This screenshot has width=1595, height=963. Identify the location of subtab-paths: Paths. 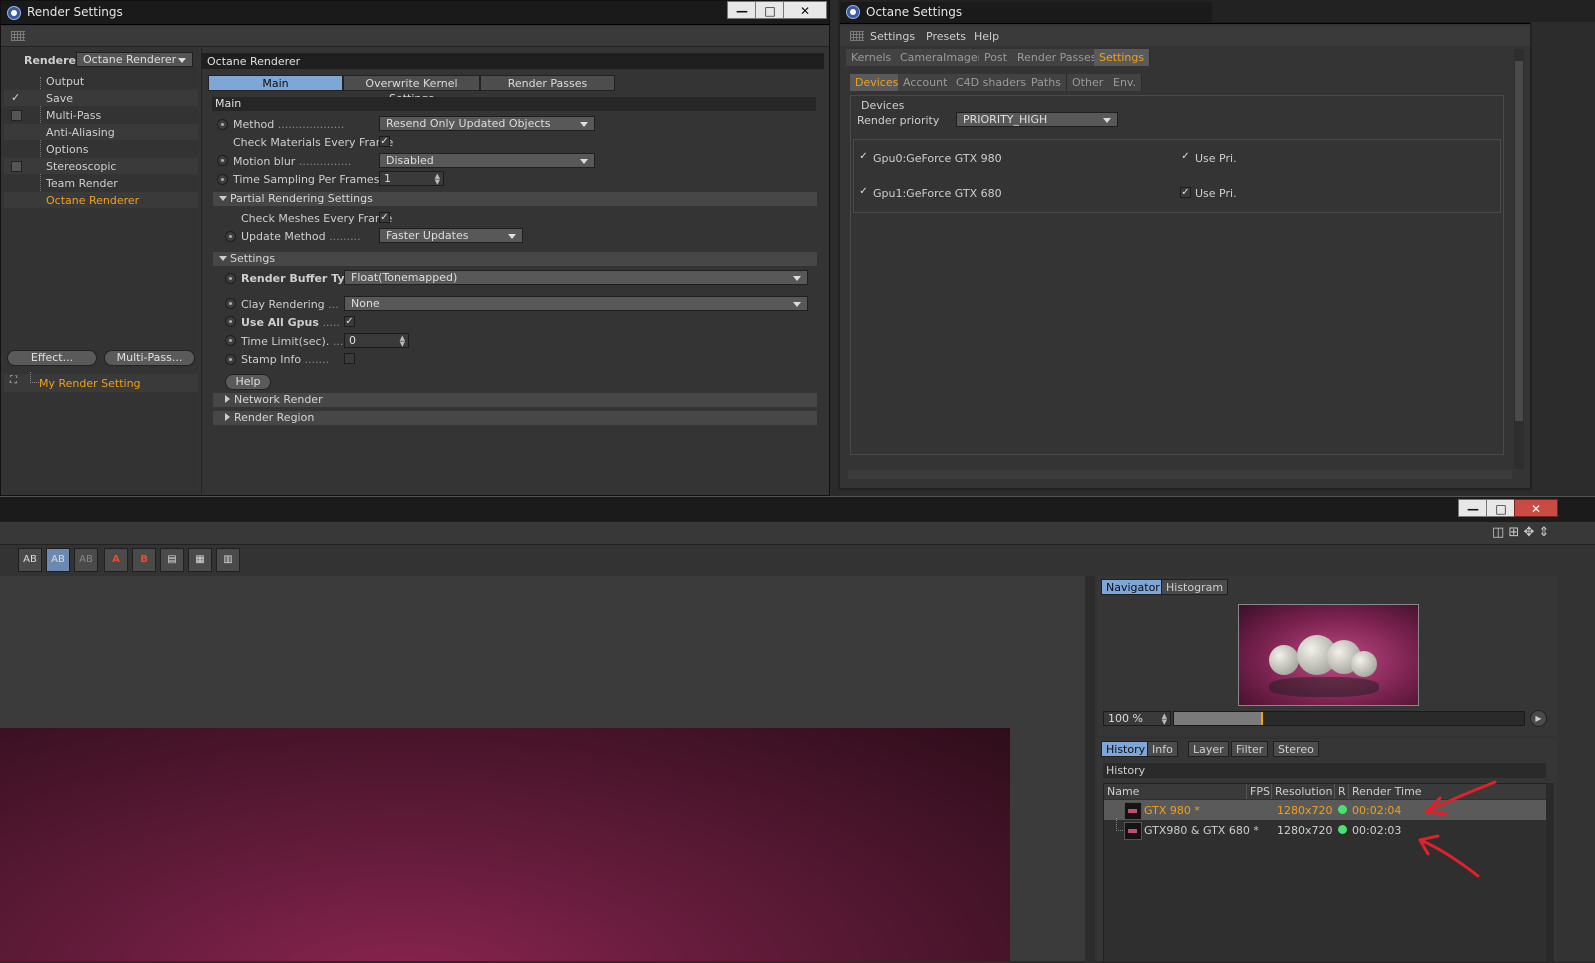
(1046, 82).